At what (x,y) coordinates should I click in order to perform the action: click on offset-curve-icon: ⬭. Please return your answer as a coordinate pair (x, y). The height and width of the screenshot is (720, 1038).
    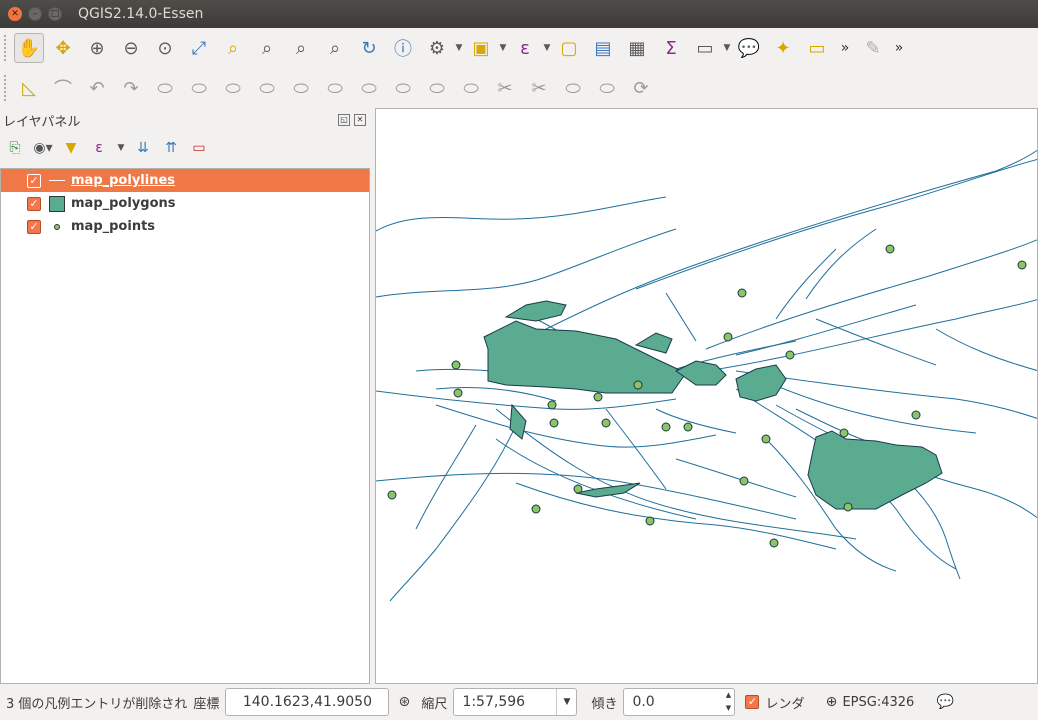
    Looking at the image, I should click on (471, 88).